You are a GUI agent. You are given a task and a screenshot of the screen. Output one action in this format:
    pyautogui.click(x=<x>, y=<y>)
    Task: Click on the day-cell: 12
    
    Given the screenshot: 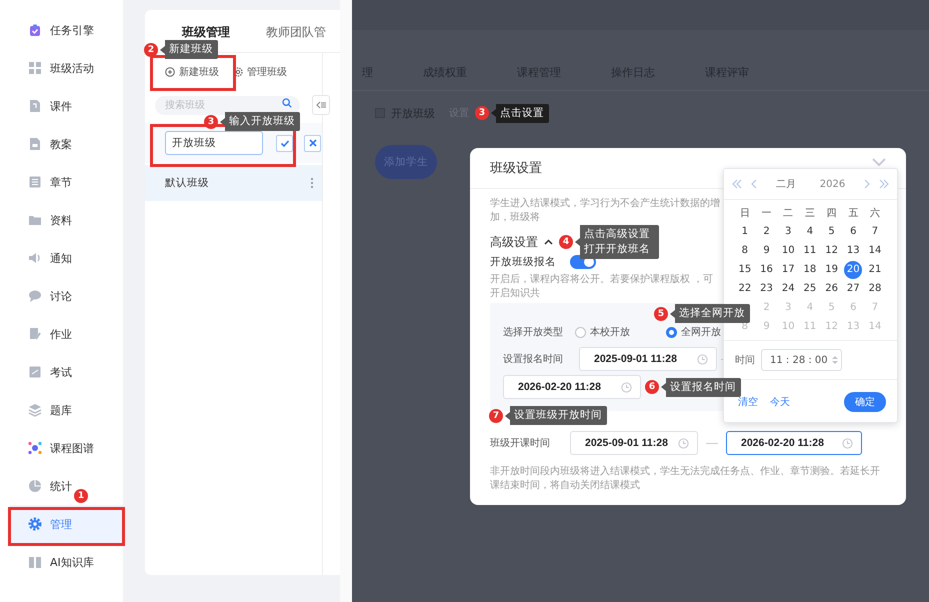 What is the action you would take?
    pyautogui.click(x=831, y=251)
    